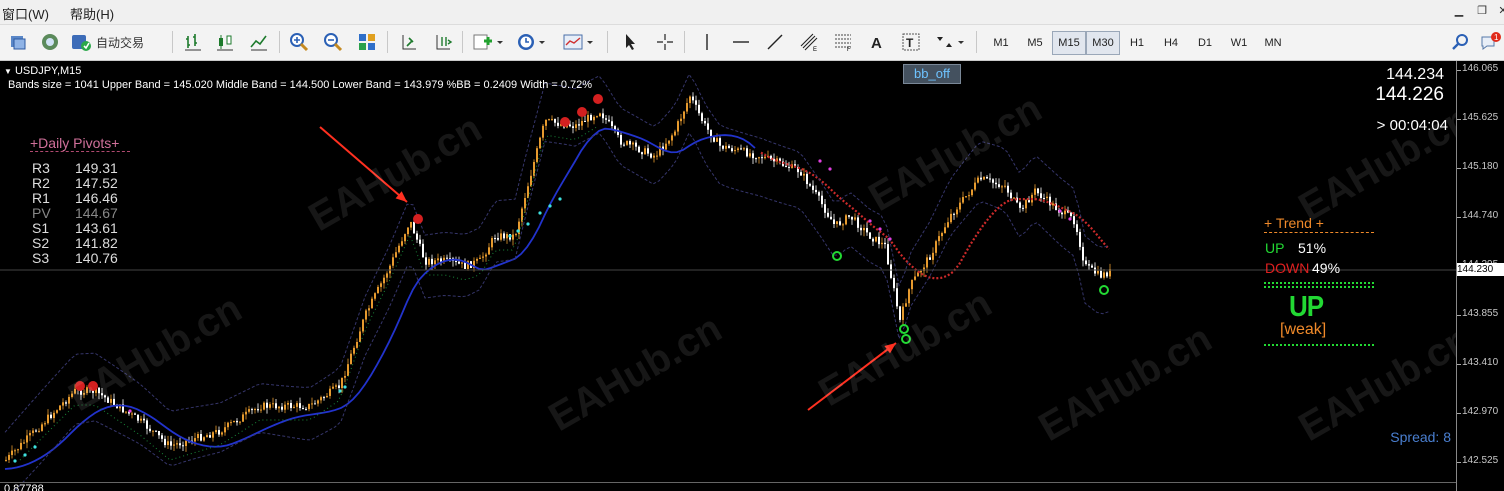  What do you see at coordinates (25, 13) in the screenshot?
I see `menu-window: 窗口(W)` at bounding box center [25, 13].